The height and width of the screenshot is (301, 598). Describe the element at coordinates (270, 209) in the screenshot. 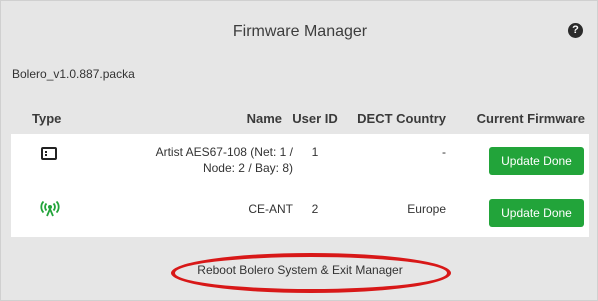

I see `device-name: CE-ANT` at that location.